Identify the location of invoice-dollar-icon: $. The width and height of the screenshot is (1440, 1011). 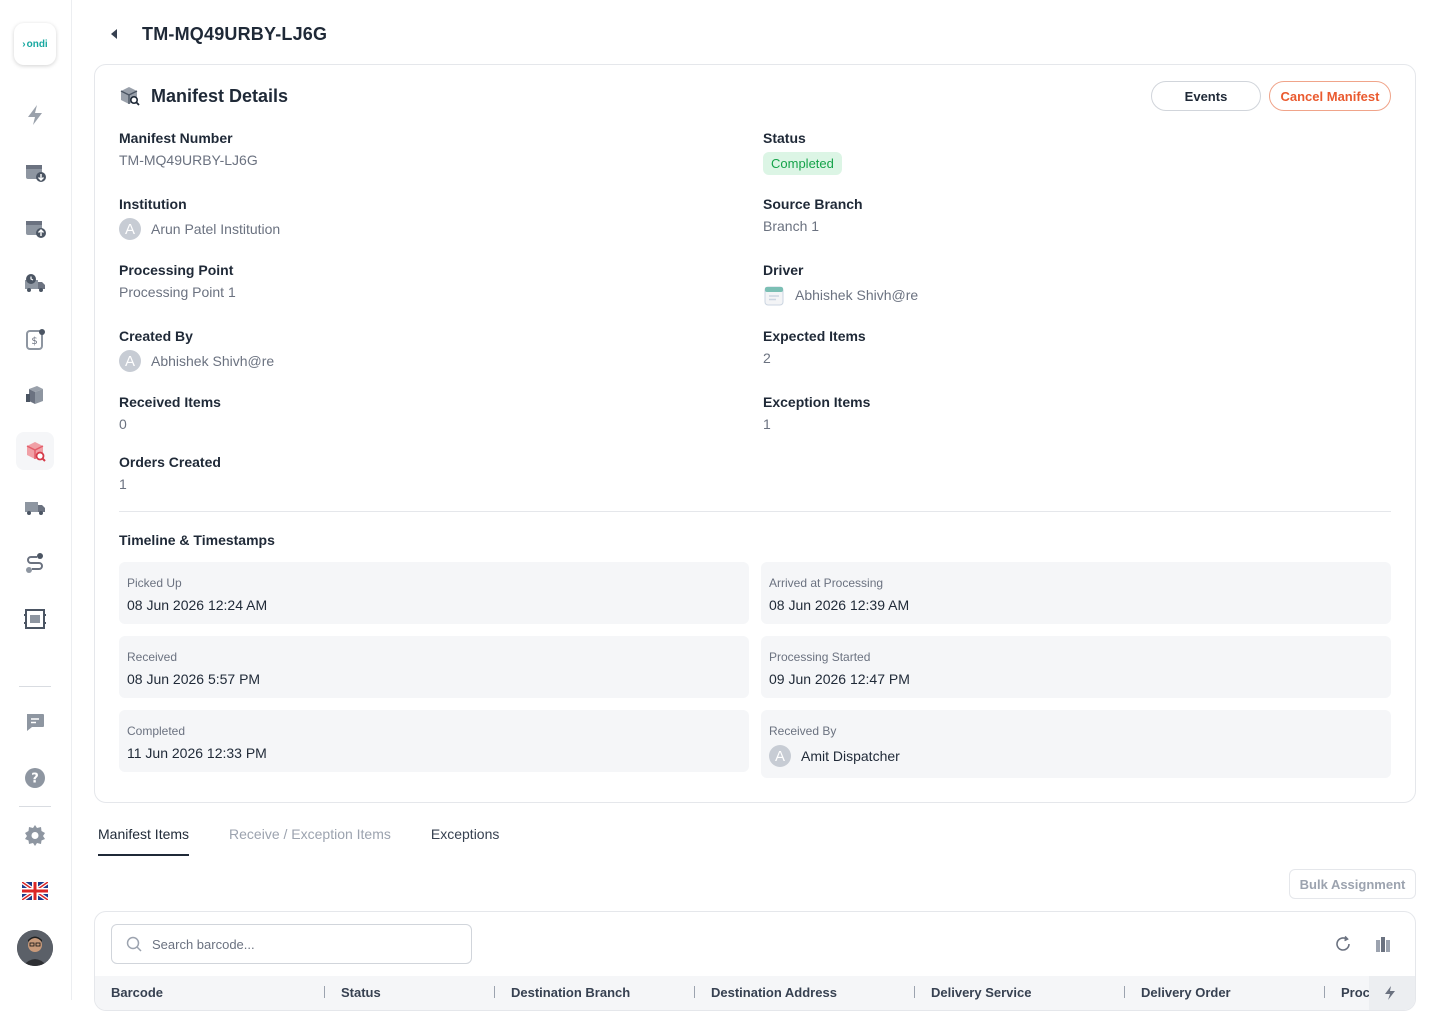
(35, 339).